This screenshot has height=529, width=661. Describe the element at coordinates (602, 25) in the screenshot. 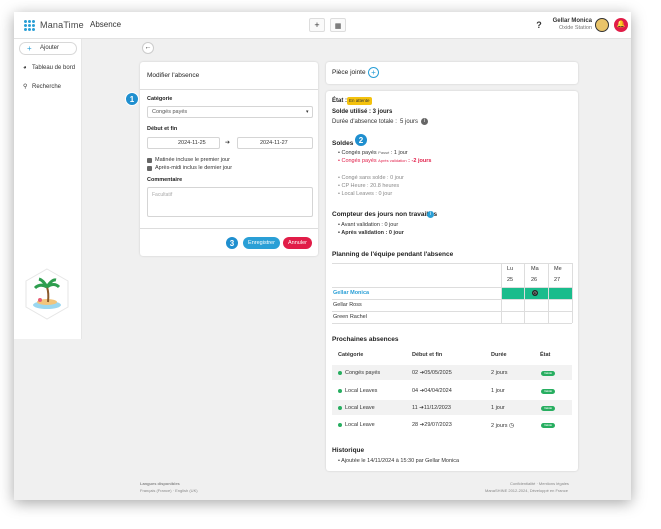

I see `avatar` at that location.